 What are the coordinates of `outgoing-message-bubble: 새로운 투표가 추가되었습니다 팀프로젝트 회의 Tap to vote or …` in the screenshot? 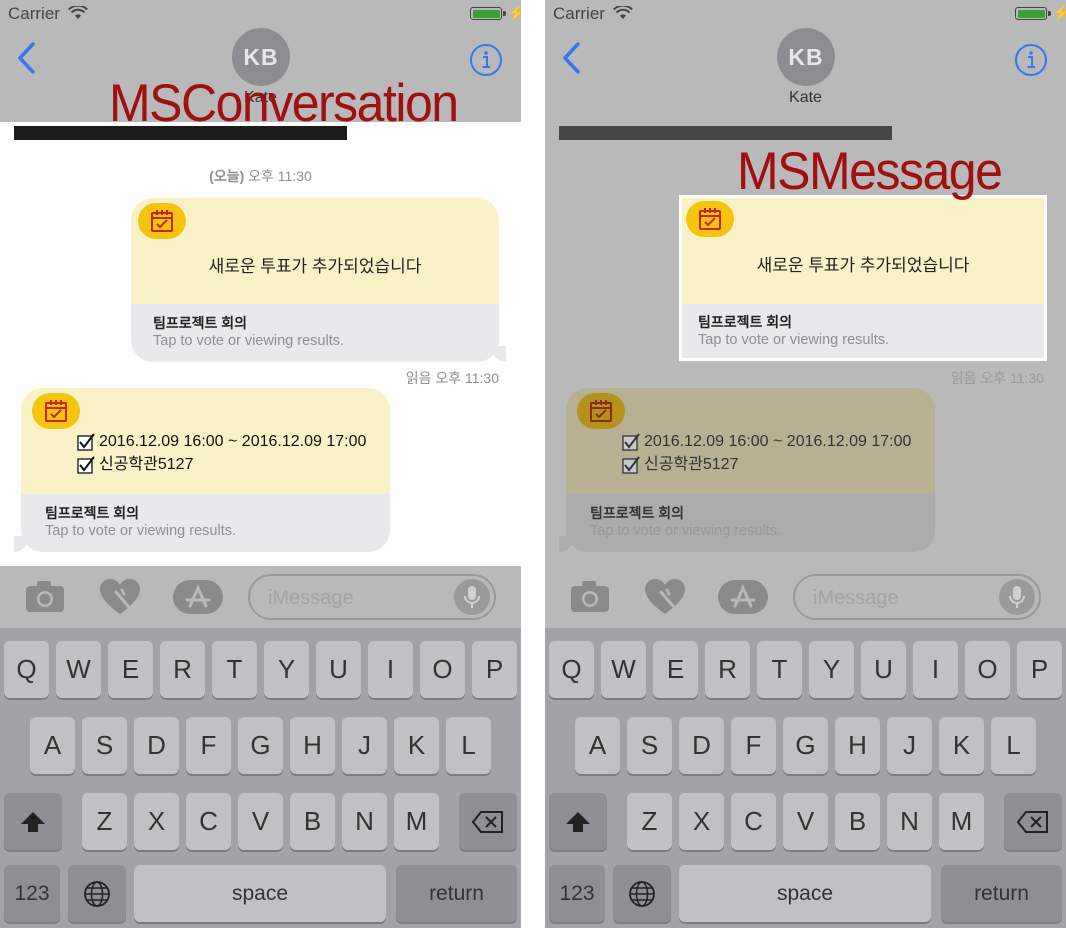 It's located at (318, 280).